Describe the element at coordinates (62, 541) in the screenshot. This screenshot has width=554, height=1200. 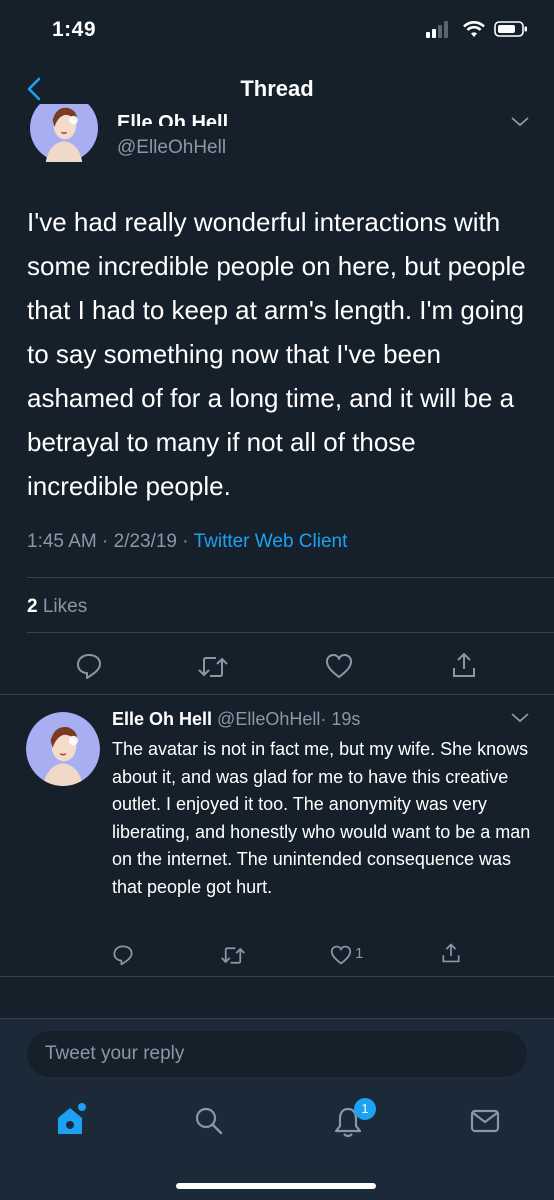
I see `tweet-time: 1:45 AM` at that location.